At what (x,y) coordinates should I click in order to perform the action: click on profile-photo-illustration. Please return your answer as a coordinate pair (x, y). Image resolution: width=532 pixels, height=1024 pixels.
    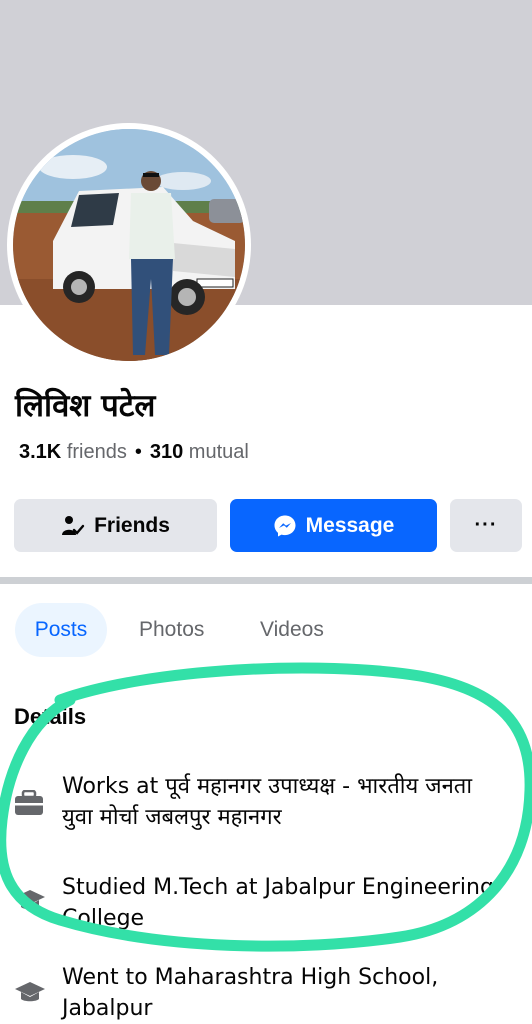
    Looking at the image, I should click on (129, 245).